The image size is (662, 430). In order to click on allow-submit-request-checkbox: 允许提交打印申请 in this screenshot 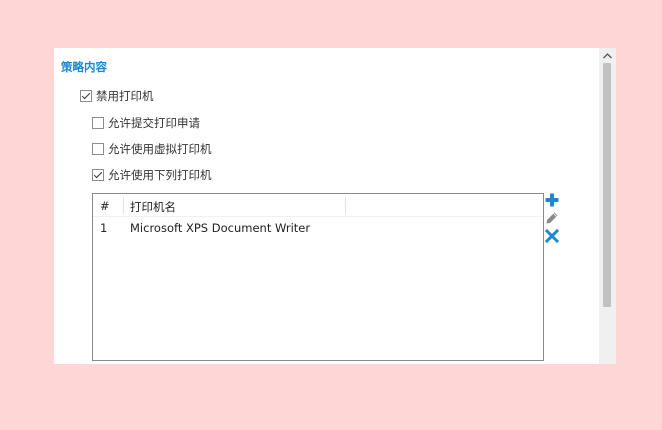, I will do `click(146, 123)`.